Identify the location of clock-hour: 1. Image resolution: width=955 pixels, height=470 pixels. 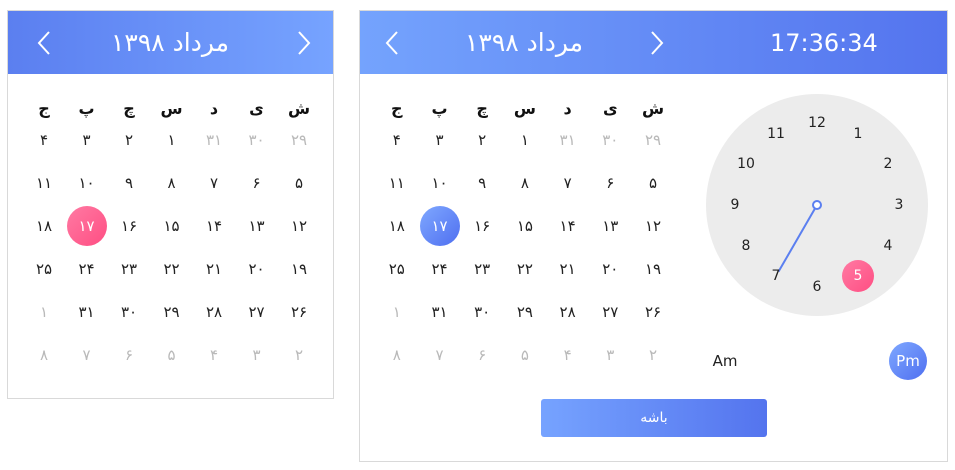
(858, 134).